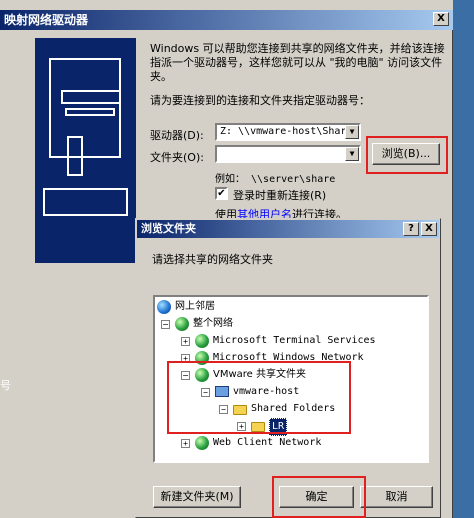  Describe the element at coordinates (177, 157) in the screenshot. I see `folder-label: 文件夹(O):` at that location.